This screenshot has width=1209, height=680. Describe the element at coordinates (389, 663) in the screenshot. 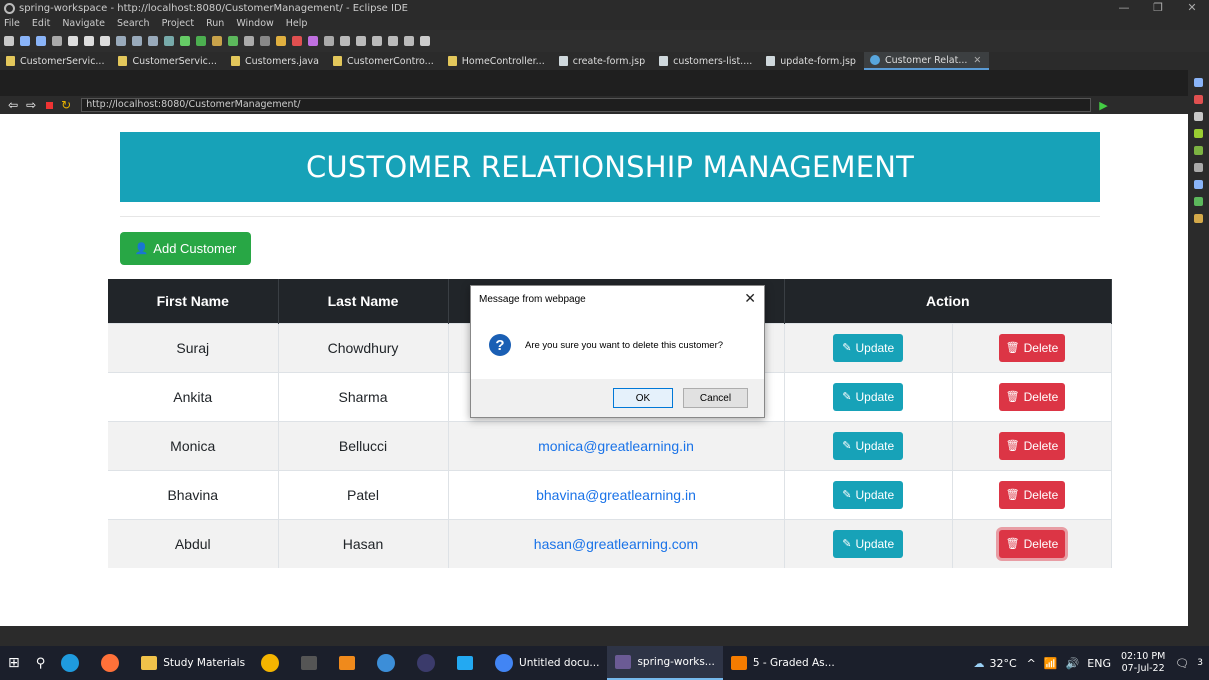

I see `taskbar-qbittorrent` at that location.